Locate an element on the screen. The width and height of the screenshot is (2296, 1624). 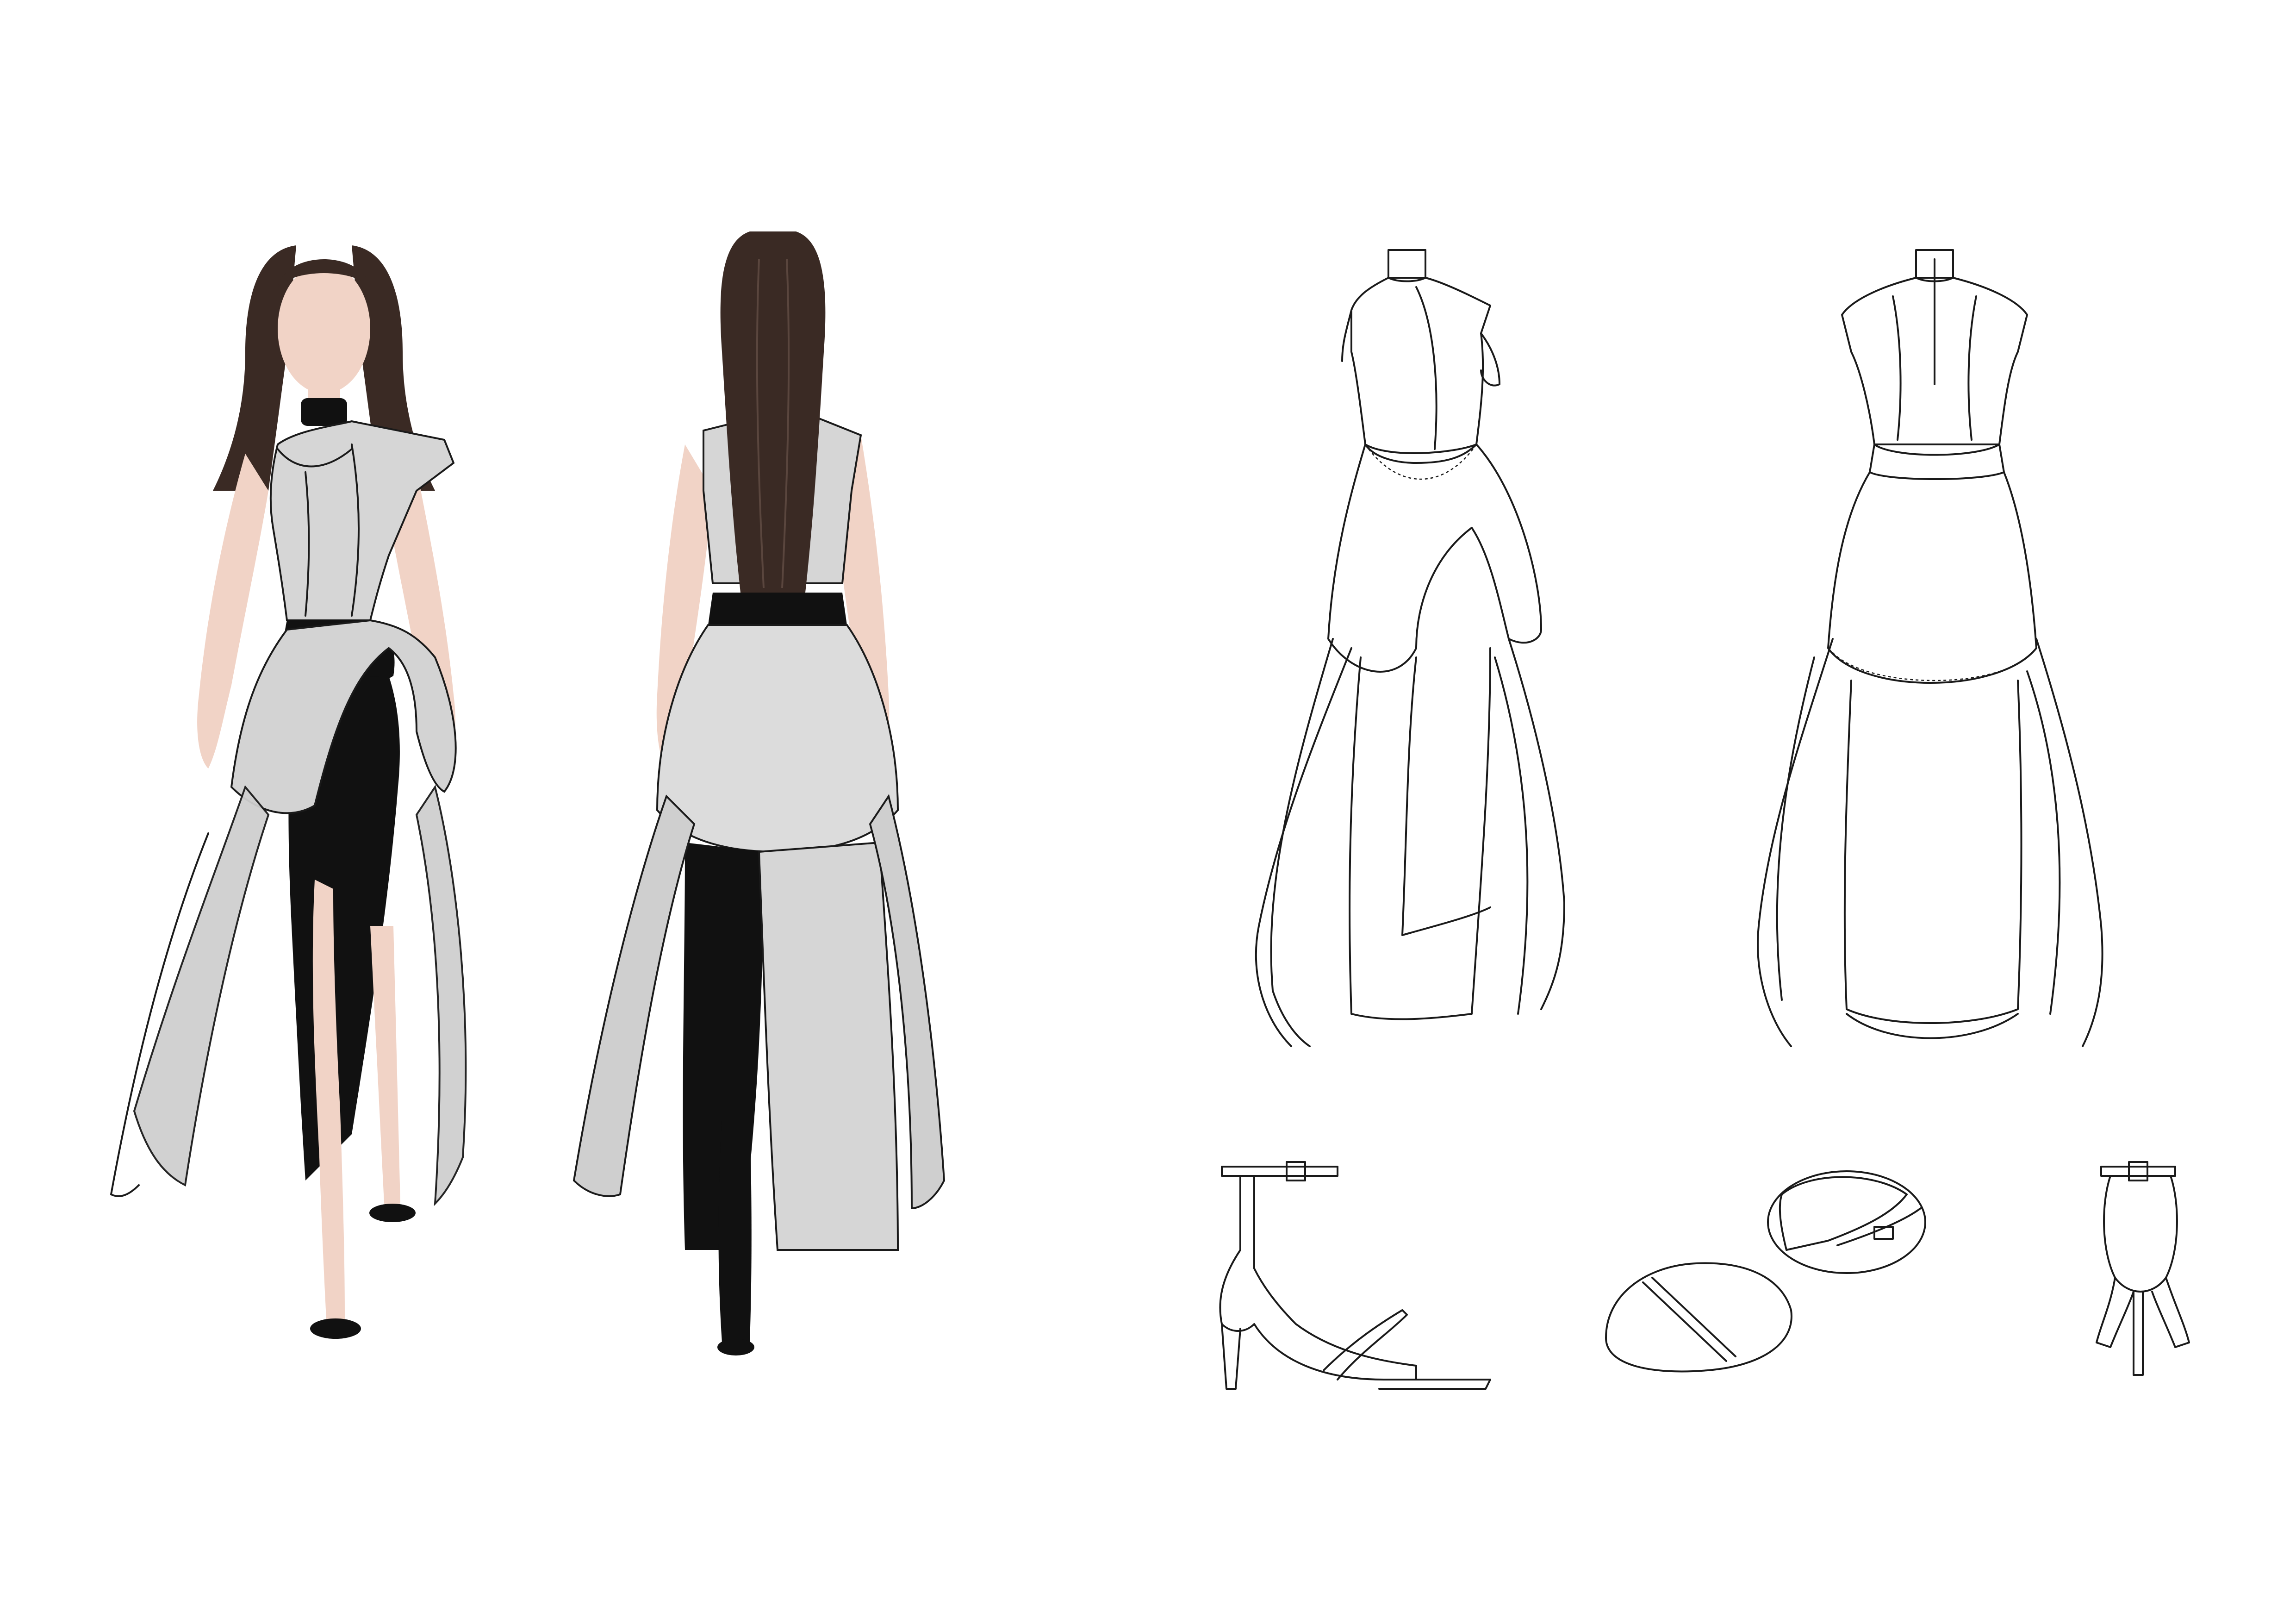
stiletto-sandal-top-sketch is located at coordinates (1767, 1273).